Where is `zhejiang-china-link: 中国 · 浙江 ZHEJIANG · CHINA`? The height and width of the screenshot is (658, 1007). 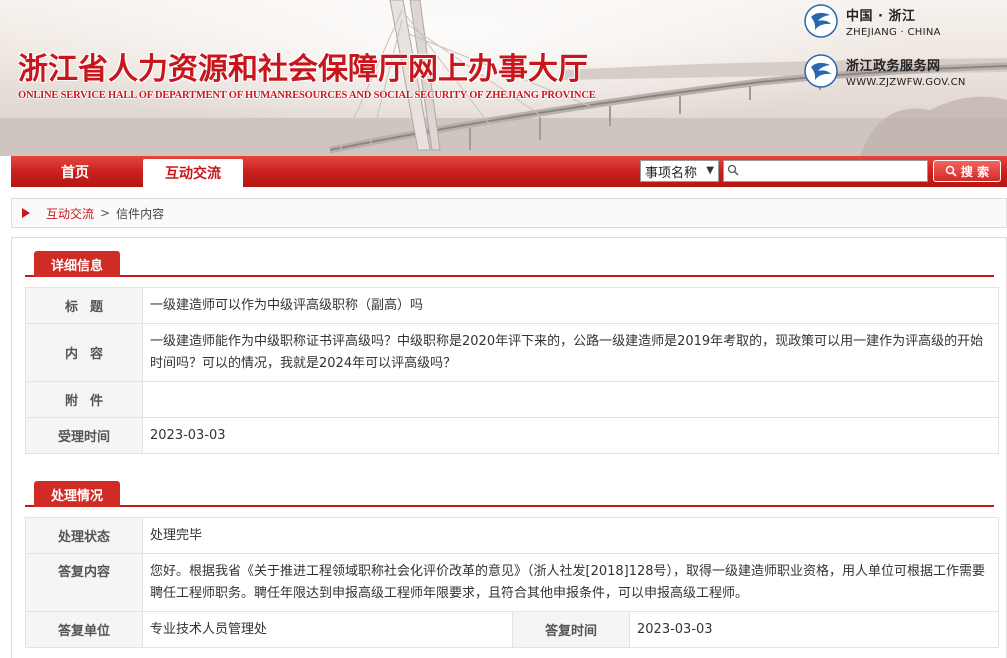
zhejiang-china-link: 中国 · 浙江 ZHEJIANG · CHINA is located at coordinates (872, 21).